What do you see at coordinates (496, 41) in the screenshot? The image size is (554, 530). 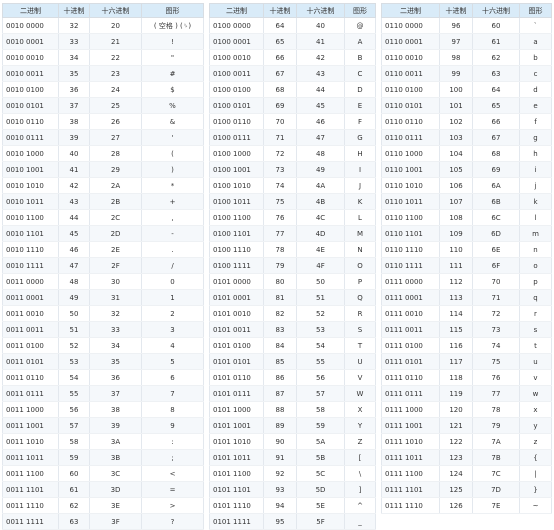 I see `hex-cell: 61` at bounding box center [496, 41].